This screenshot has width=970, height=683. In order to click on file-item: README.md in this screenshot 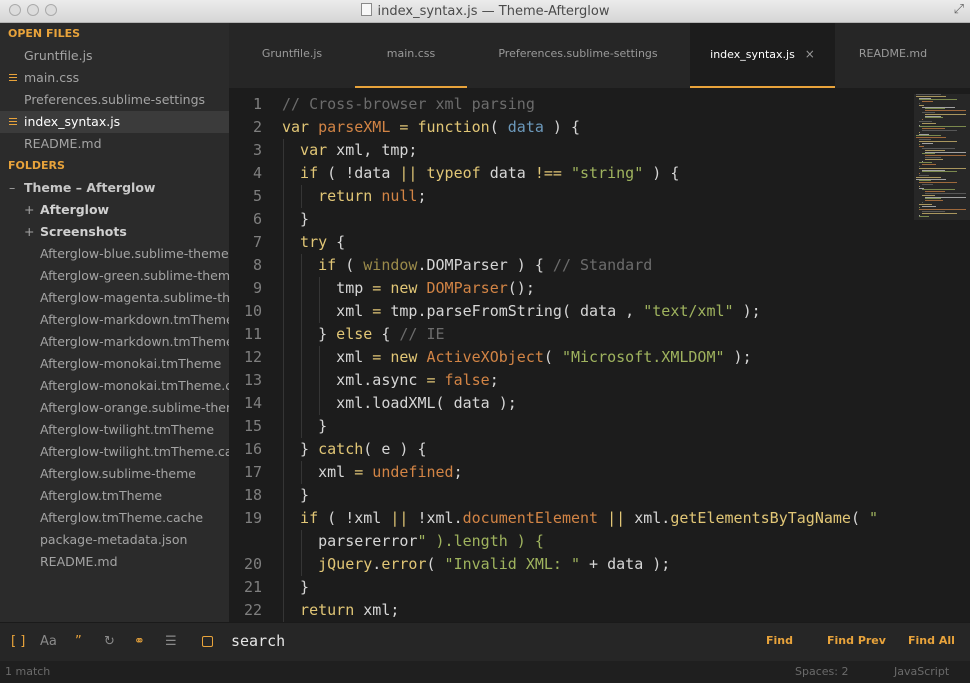, I will do `click(114, 562)`.